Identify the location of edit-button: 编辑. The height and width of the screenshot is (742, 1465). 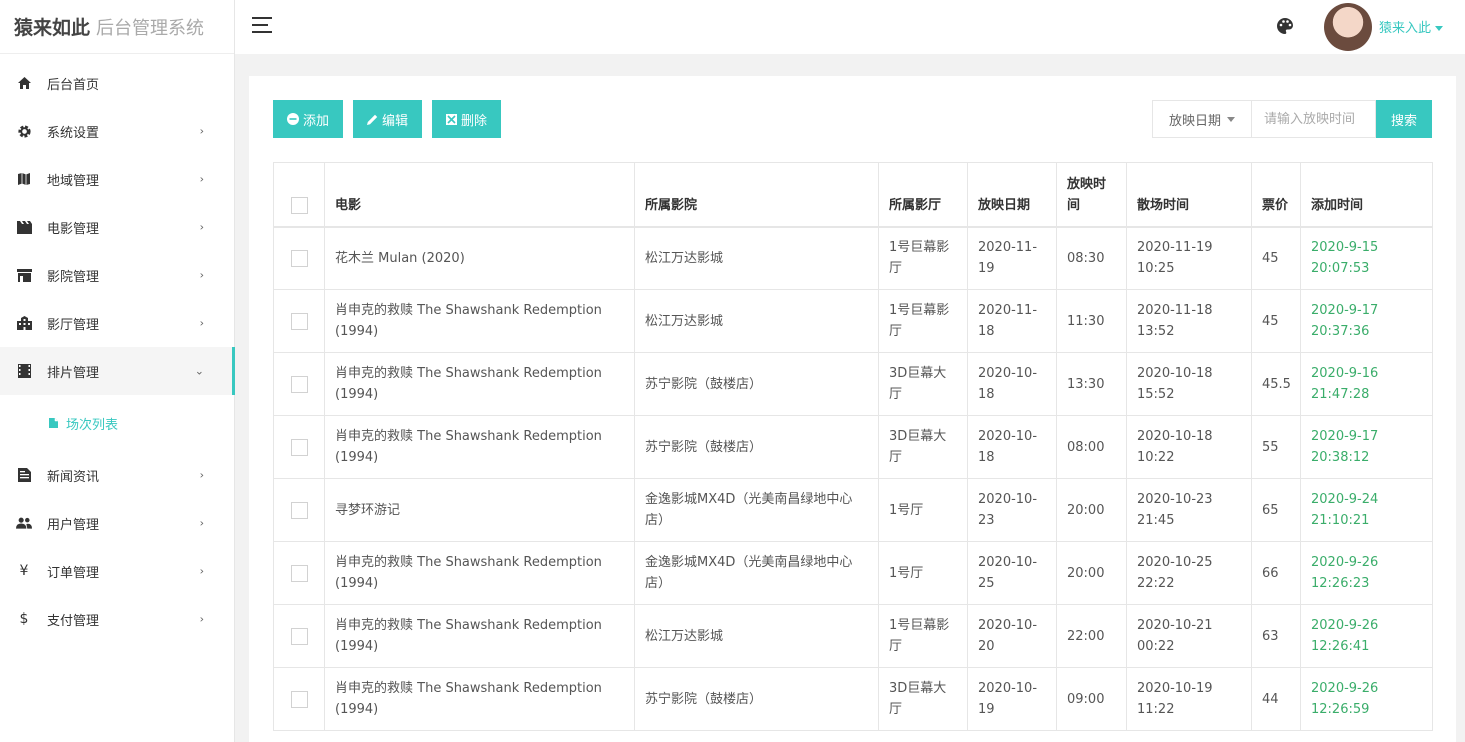
(388, 119).